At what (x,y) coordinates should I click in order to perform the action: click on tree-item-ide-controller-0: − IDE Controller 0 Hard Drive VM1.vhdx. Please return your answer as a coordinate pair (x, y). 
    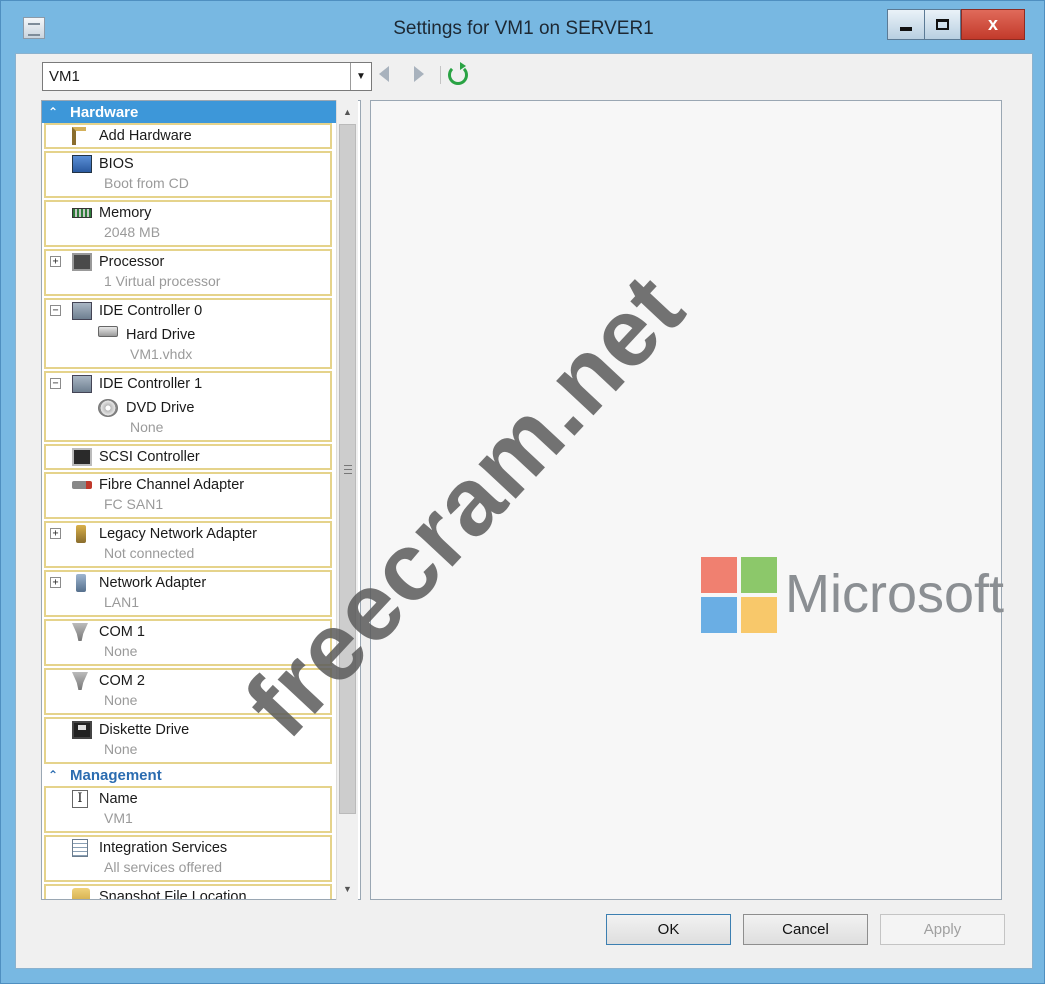
    Looking at the image, I should click on (188, 333).